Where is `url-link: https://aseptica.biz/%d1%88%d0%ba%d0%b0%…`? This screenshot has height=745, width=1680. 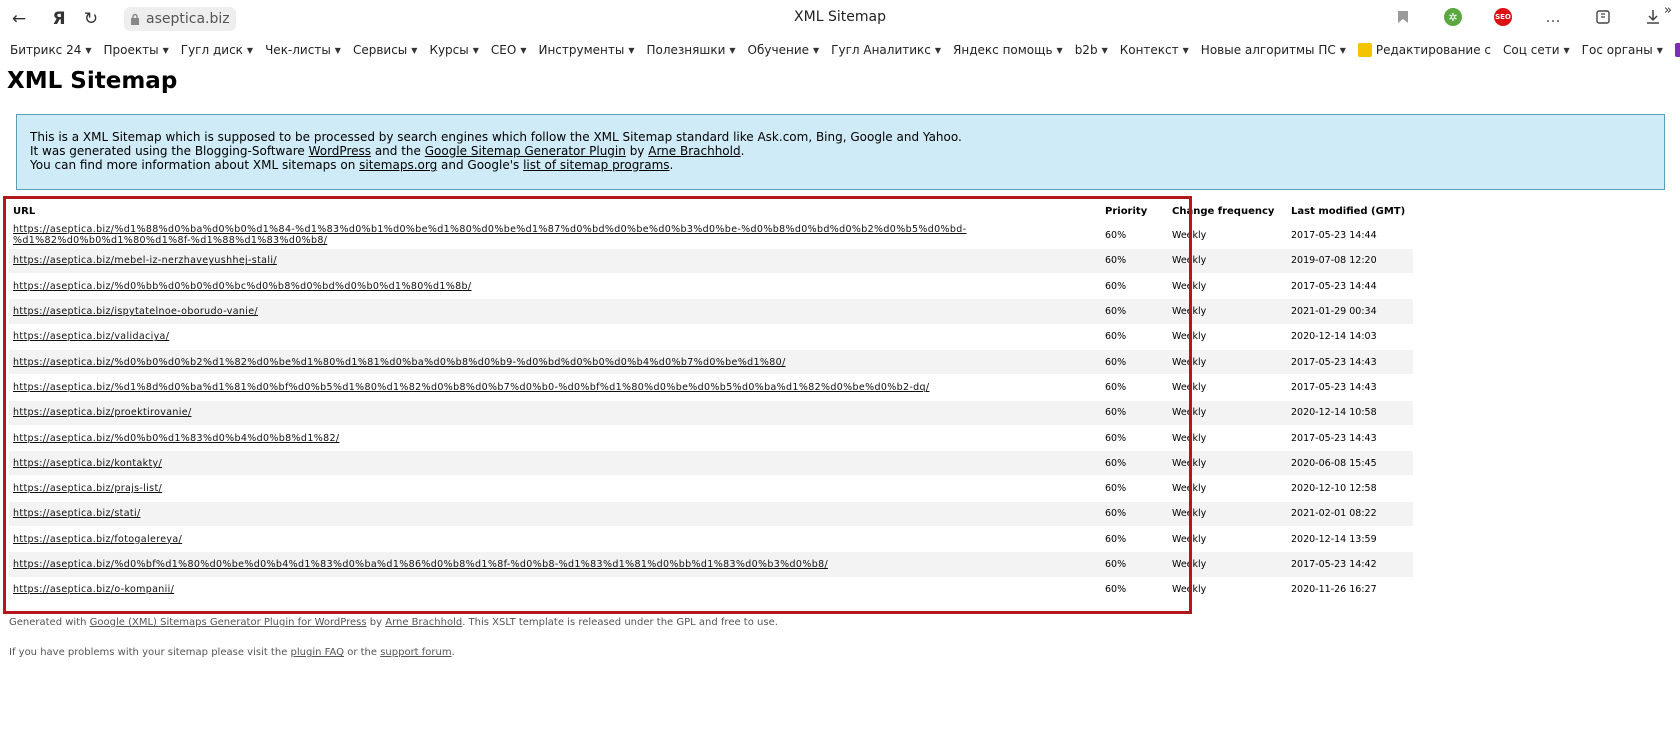 url-link: https://aseptica.biz/%d1%88%d0%ba%d0%b0%… is located at coordinates (489, 235).